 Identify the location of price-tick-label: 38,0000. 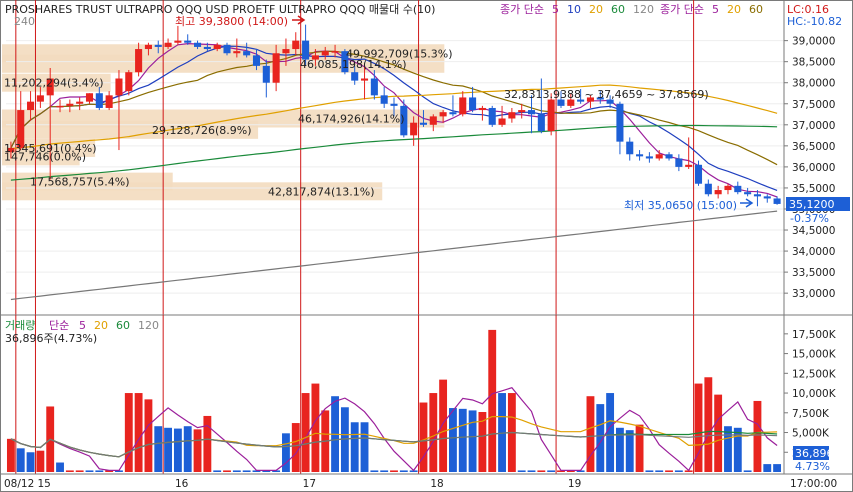
(813, 84).